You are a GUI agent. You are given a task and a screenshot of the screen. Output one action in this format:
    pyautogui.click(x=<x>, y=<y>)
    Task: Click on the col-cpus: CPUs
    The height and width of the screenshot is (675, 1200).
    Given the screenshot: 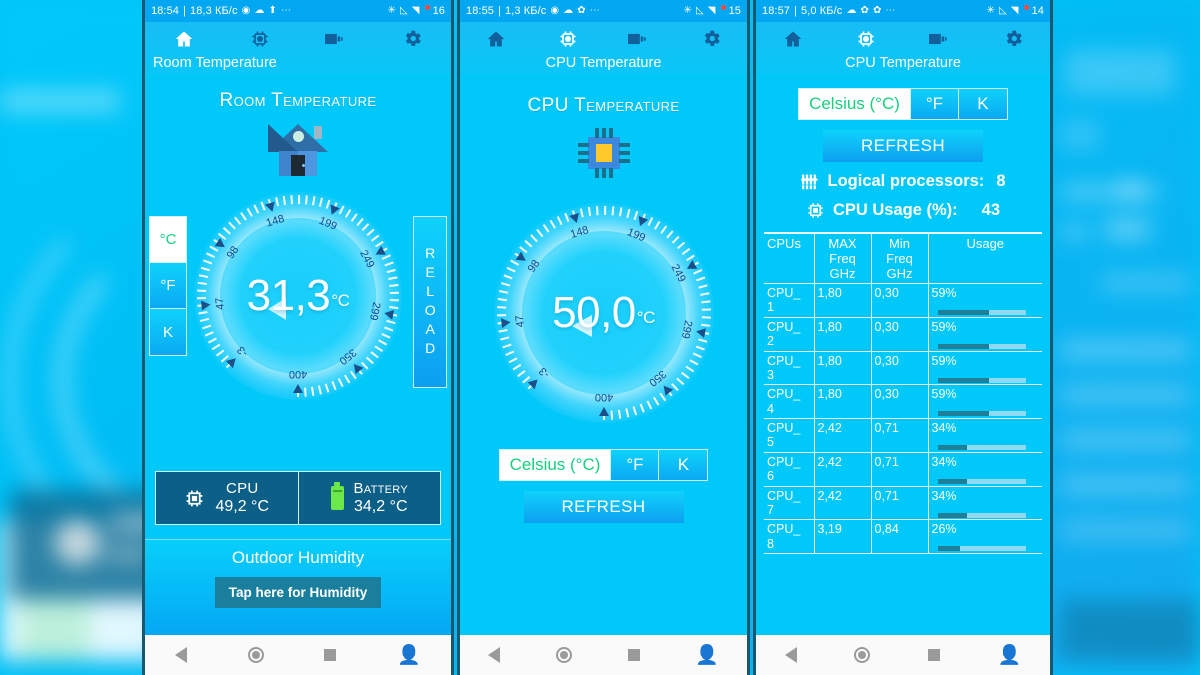 What is the action you would take?
    pyautogui.click(x=789, y=259)
    